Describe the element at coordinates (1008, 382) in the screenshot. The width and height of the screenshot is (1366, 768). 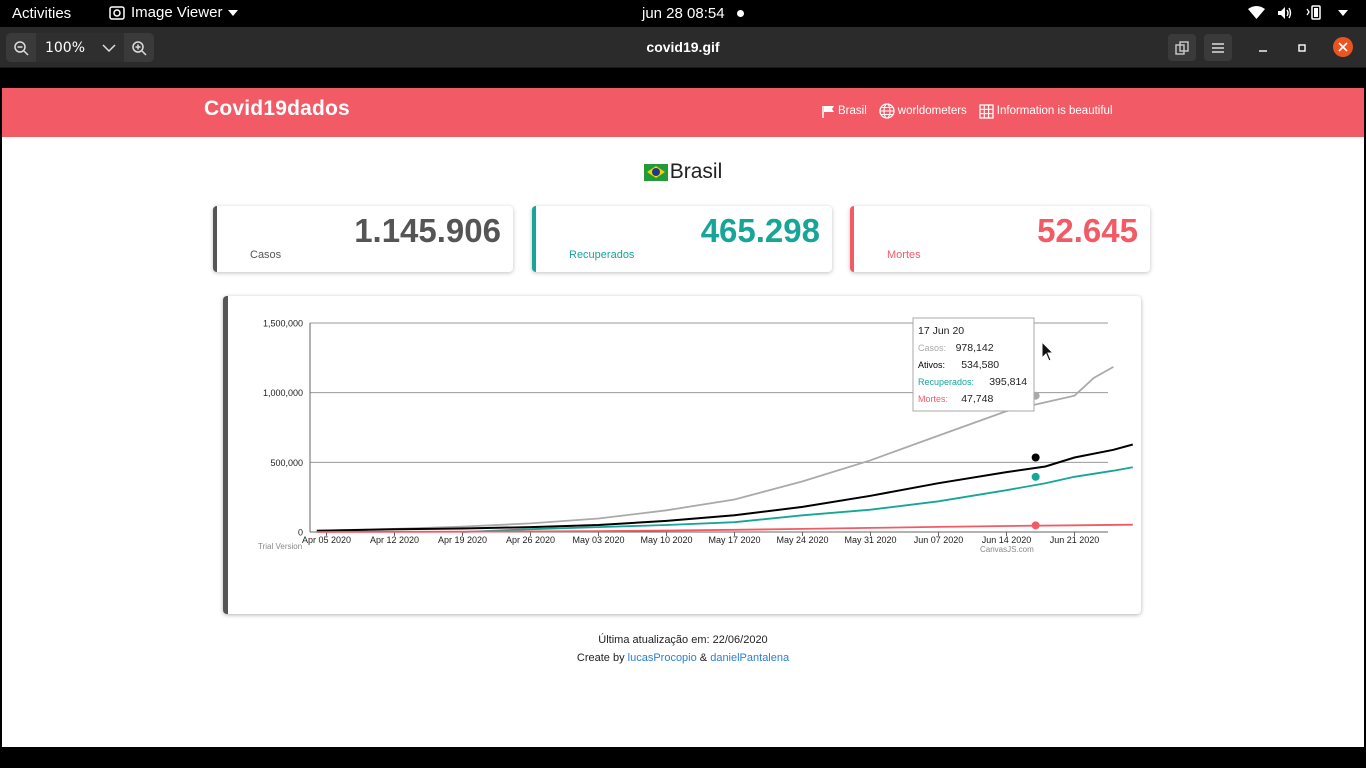
I see `tooltip-value: 395,814` at that location.